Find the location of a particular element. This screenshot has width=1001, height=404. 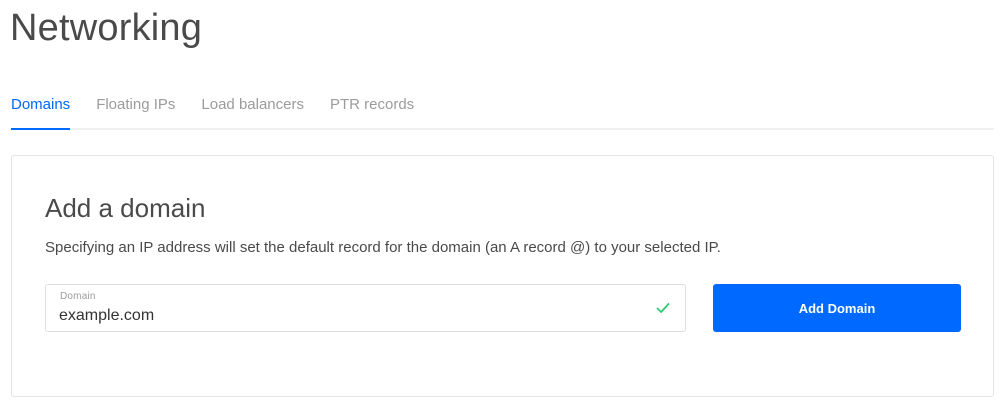

domain-input is located at coordinates (349, 316).